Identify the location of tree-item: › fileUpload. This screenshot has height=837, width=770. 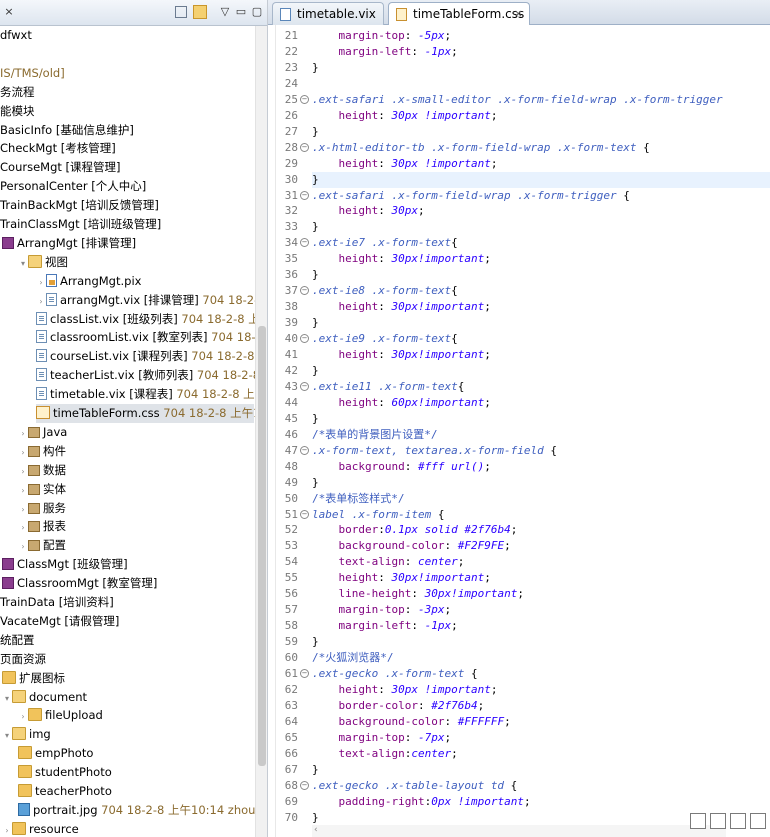
(60, 715).